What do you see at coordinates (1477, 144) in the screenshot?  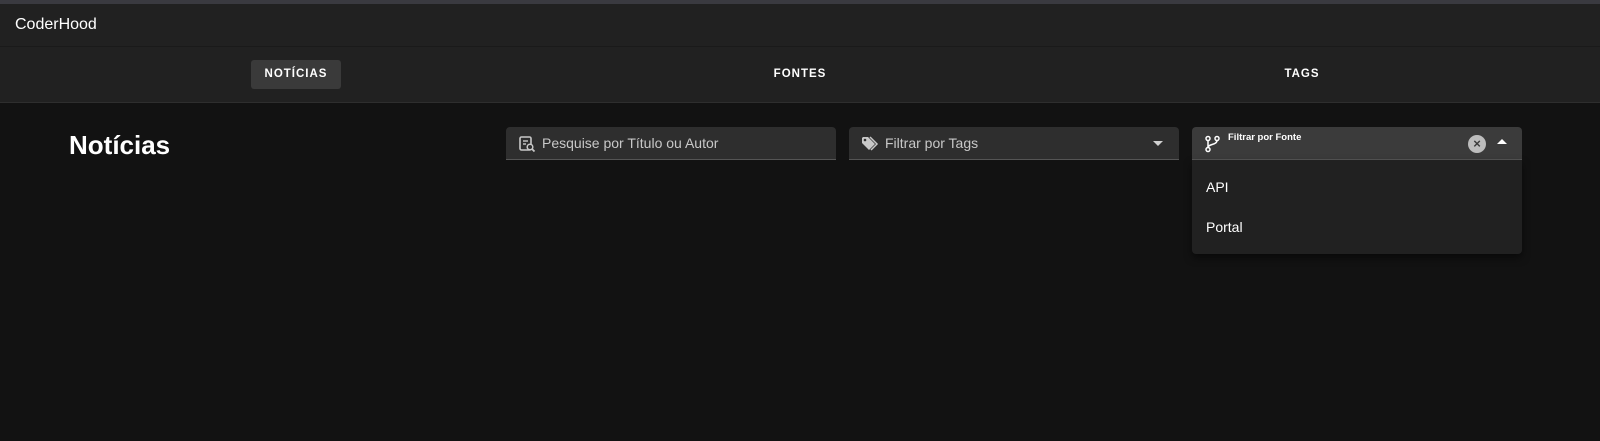 I see `clear-icon: ×` at bounding box center [1477, 144].